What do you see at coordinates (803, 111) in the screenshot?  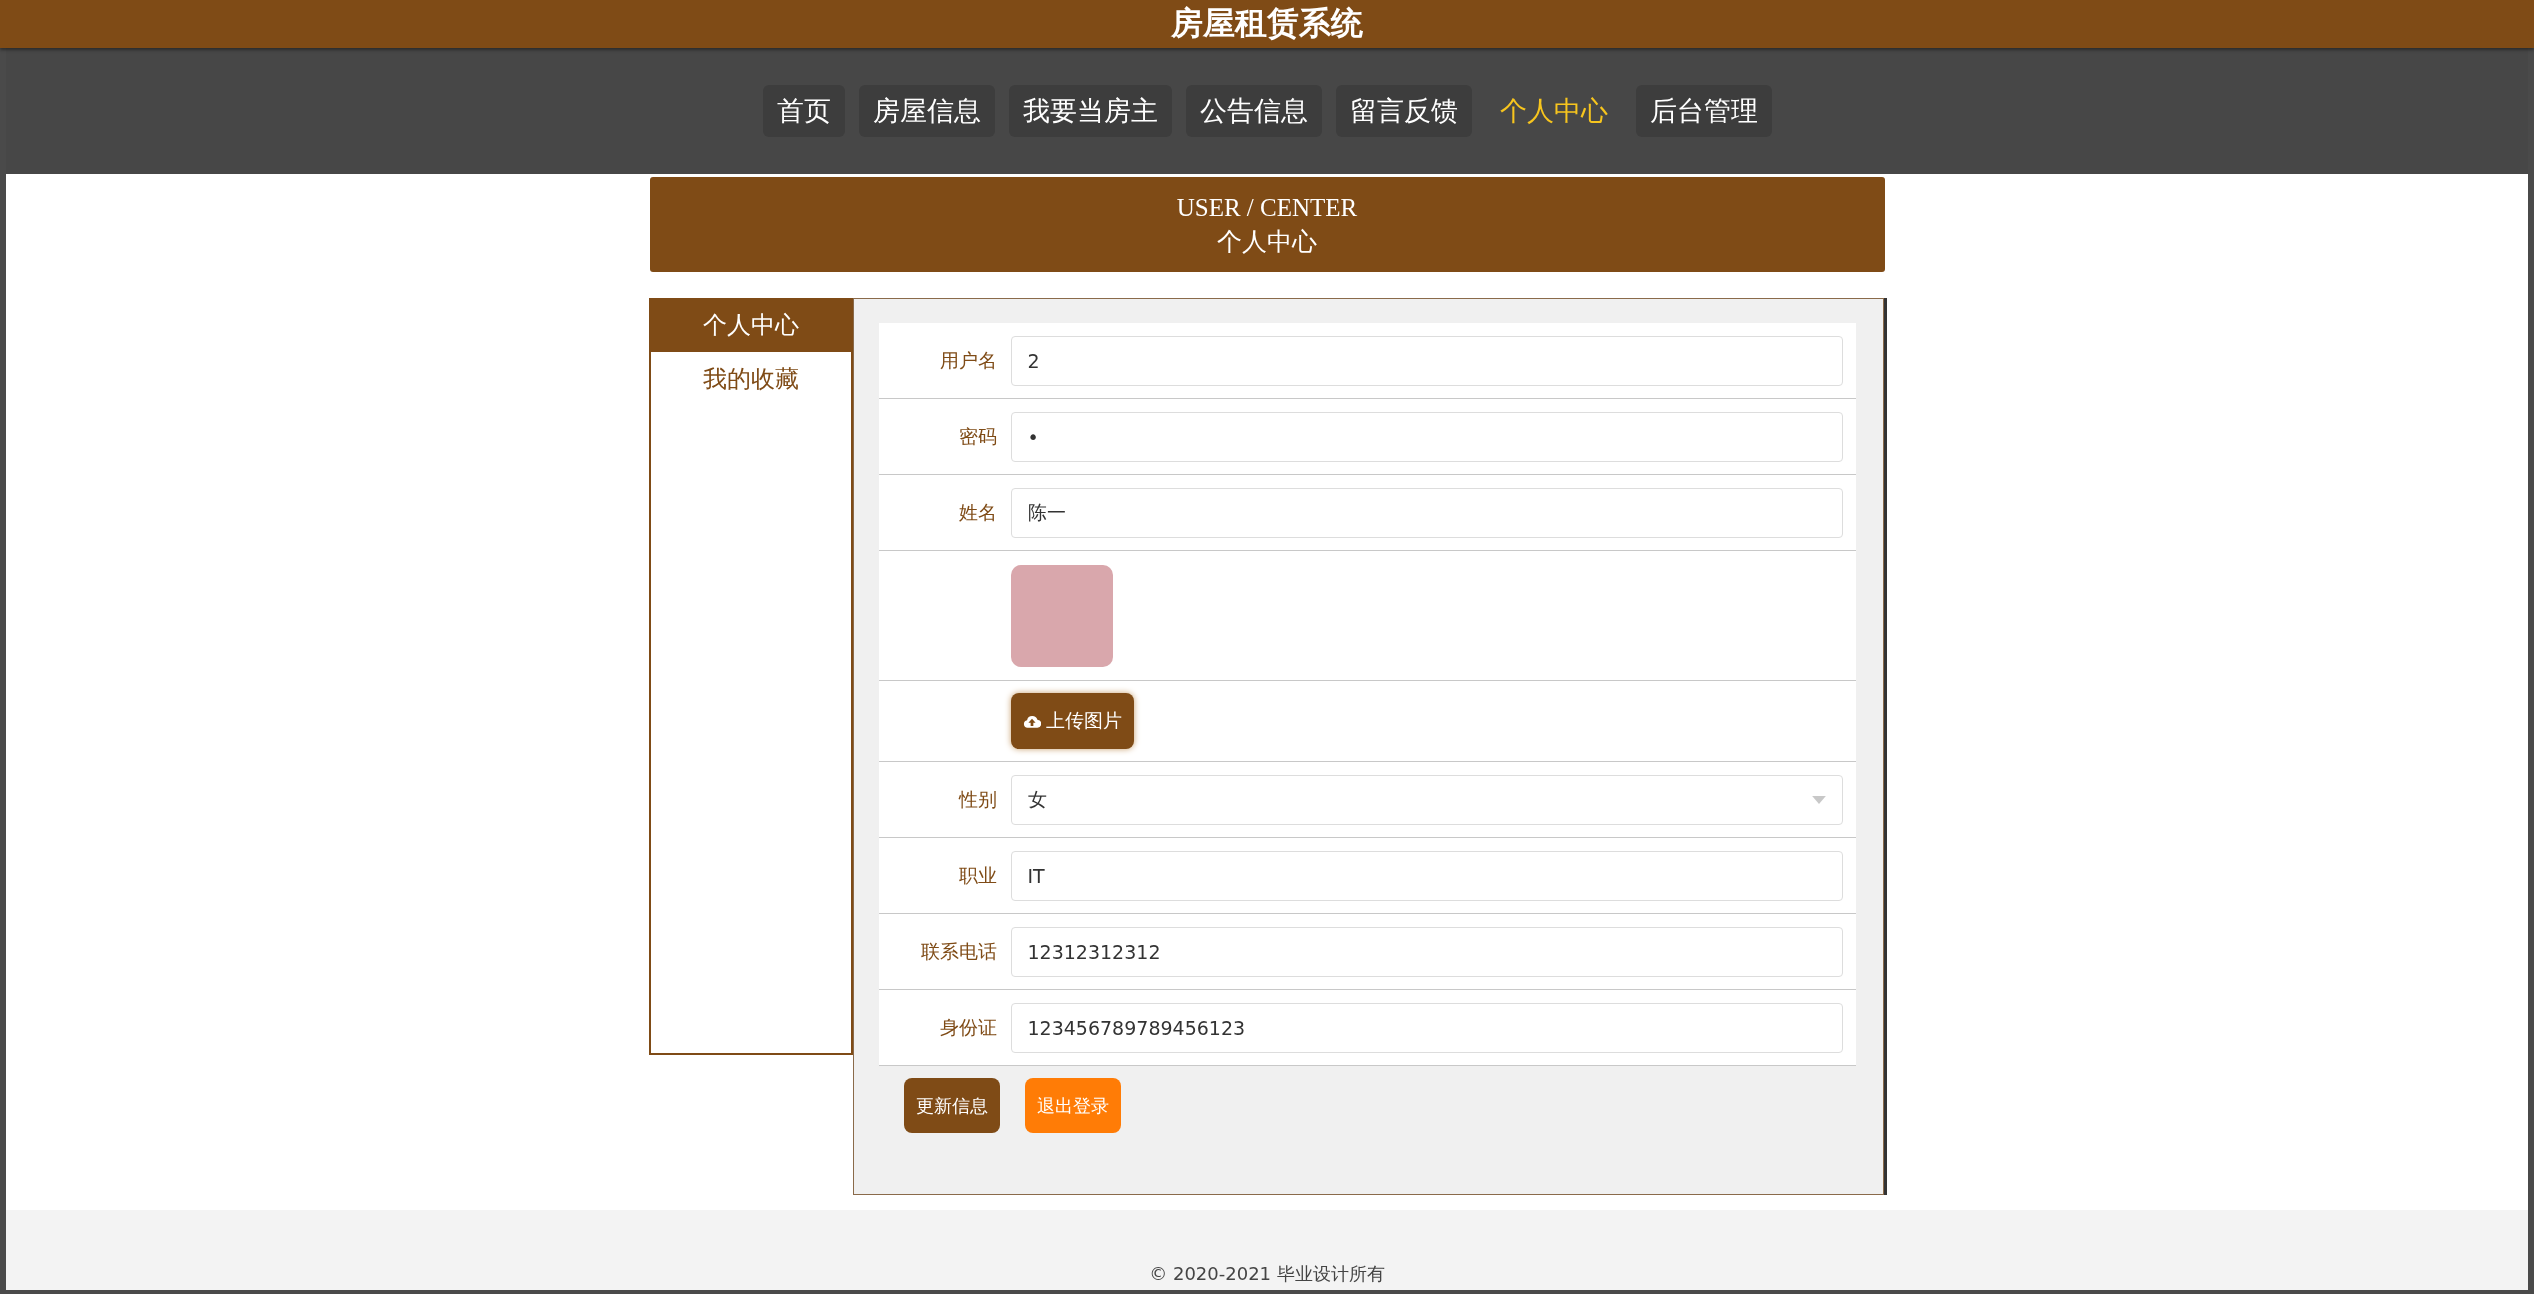 I see `nav-link: 首页` at bounding box center [803, 111].